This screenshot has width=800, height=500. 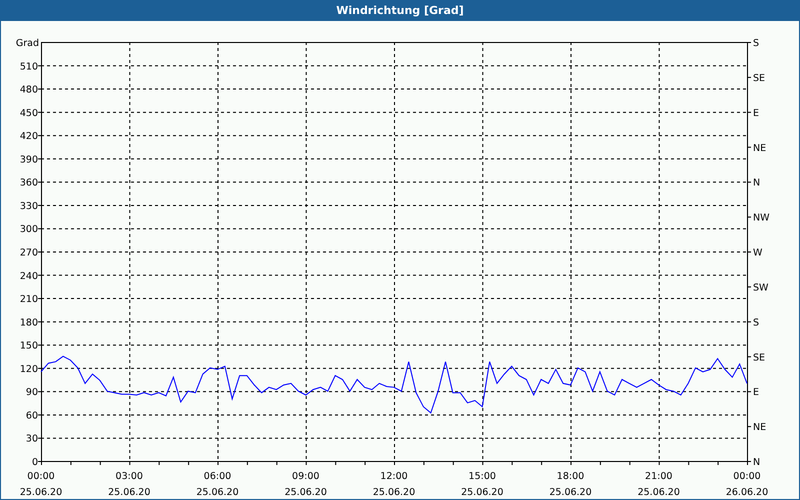 What do you see at coordinates (129, 484) in the screenshot?
I see `x-tick-label: 03:00 25.06.20` at bounding box center [129, 484].